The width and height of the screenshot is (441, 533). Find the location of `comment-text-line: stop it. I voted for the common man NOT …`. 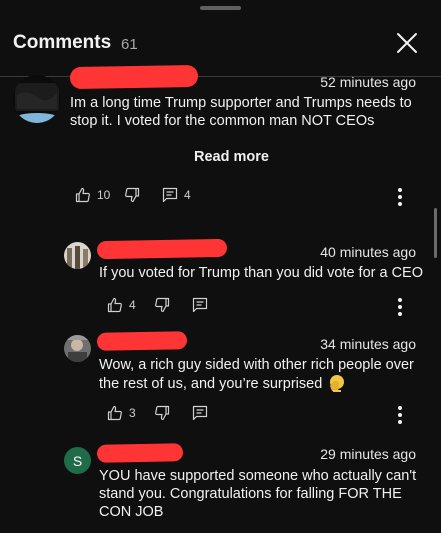

comment-text-line: stop it. I voted for the common man NOT … is located at coordinates (222, 121).